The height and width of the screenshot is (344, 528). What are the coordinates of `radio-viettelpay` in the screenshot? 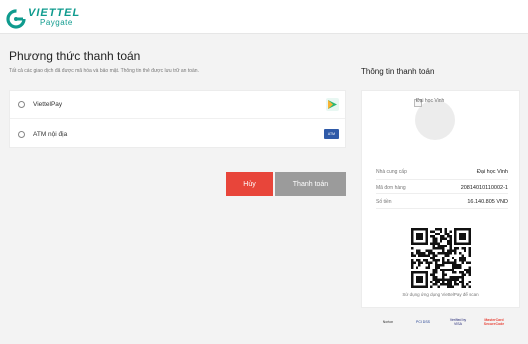 It's located at (21, 104).